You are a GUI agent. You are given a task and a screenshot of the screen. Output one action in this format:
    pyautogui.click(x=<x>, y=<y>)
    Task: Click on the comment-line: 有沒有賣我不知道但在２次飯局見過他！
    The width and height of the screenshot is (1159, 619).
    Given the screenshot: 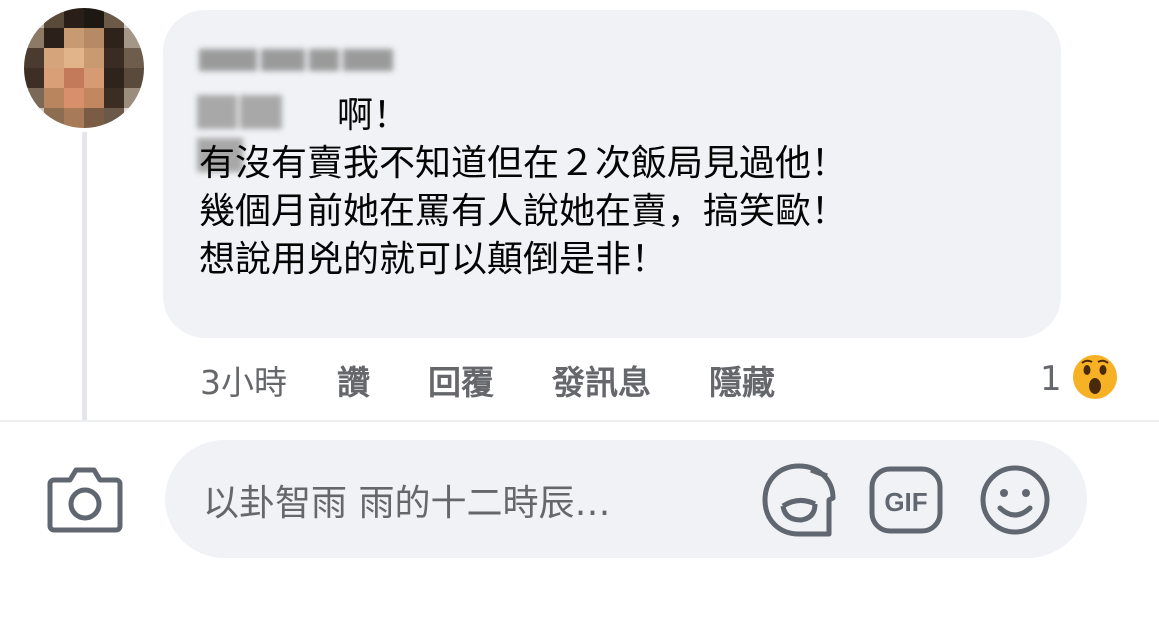 What is the action you would take?
    pyautogui.click(x=523, y=163)
    